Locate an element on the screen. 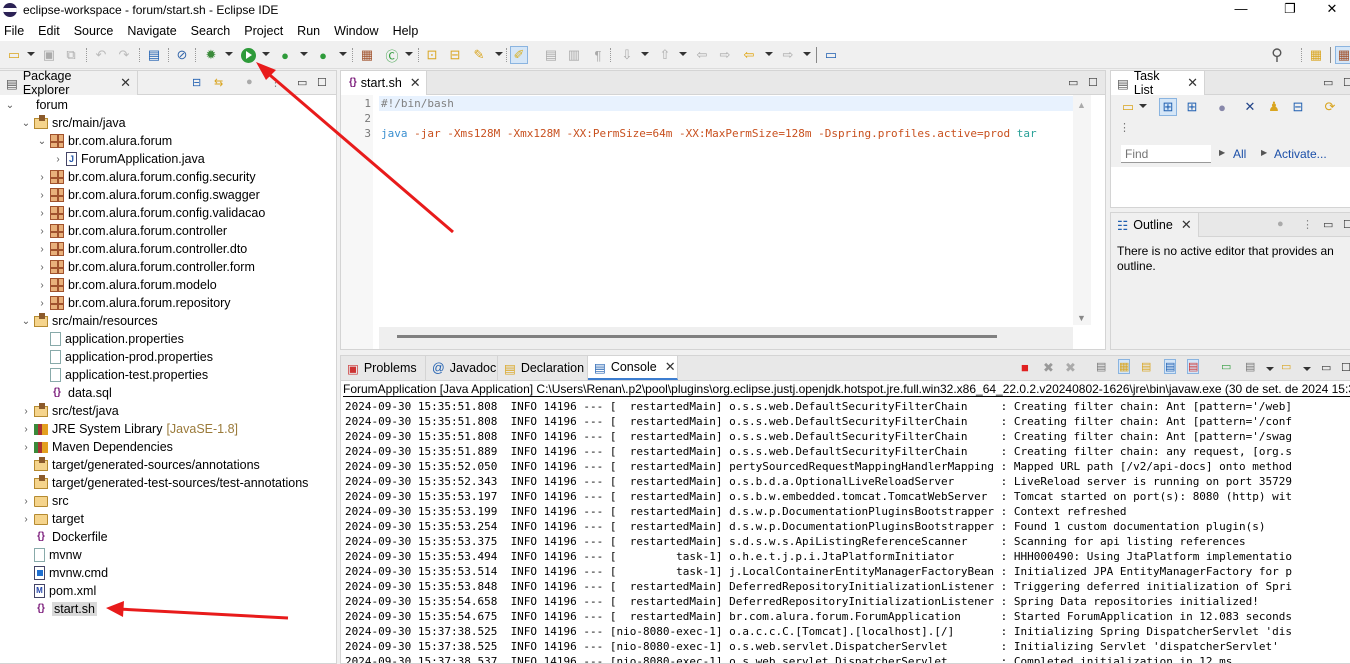 The width and height of the screenshot is (1350, 664). new-dropdown is located at coordinates (31, 54).